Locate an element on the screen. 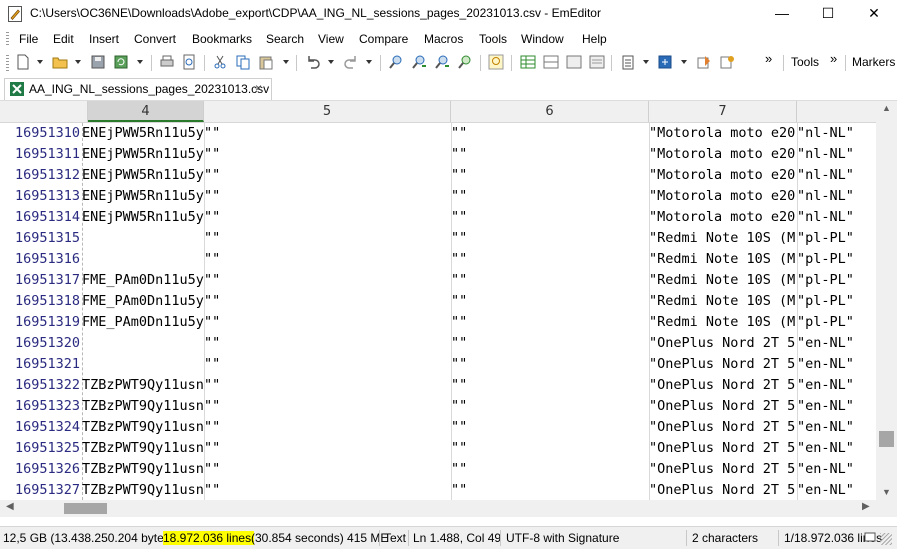 The width and height of the screenshot is (897, 549). plugins-dropdown-icon is located at coordinates (684, 62).